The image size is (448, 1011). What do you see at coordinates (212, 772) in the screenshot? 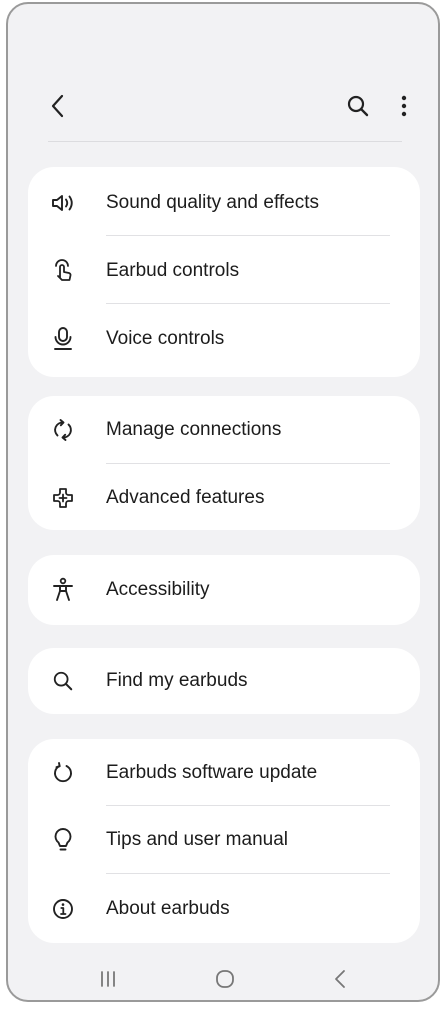
I see `menu-item-label: Earbuds software update` at bounding box center [212, 772].